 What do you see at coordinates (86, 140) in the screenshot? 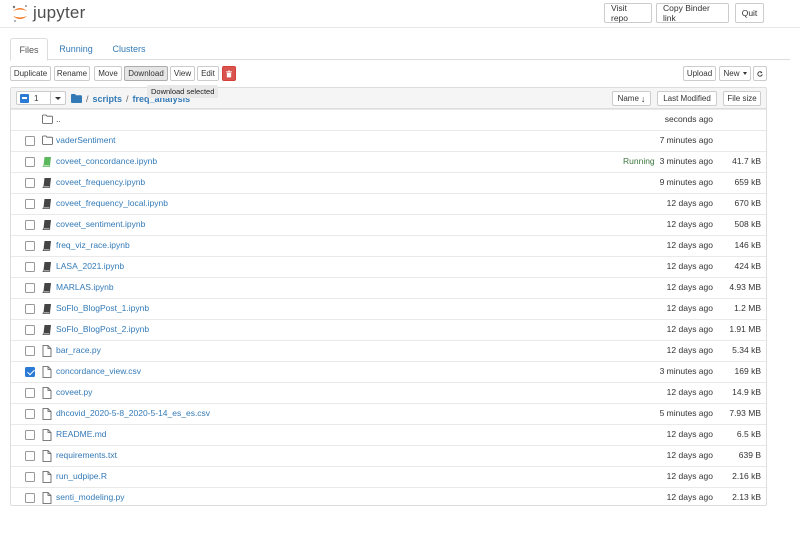
I see `file-name-link: vaderSentiment` at bounding box center [86, 140].